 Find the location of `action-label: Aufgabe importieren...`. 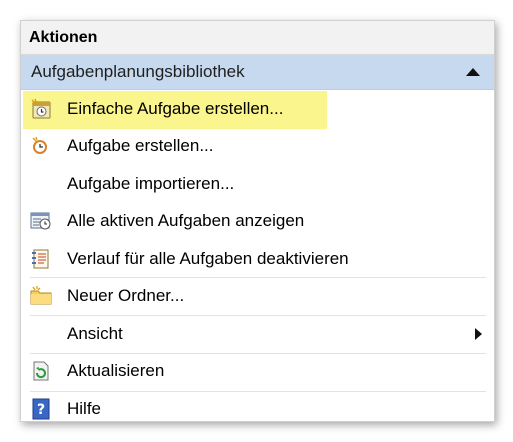

action-label: Aufgabe importieren... is located at coordinates (151, 183).